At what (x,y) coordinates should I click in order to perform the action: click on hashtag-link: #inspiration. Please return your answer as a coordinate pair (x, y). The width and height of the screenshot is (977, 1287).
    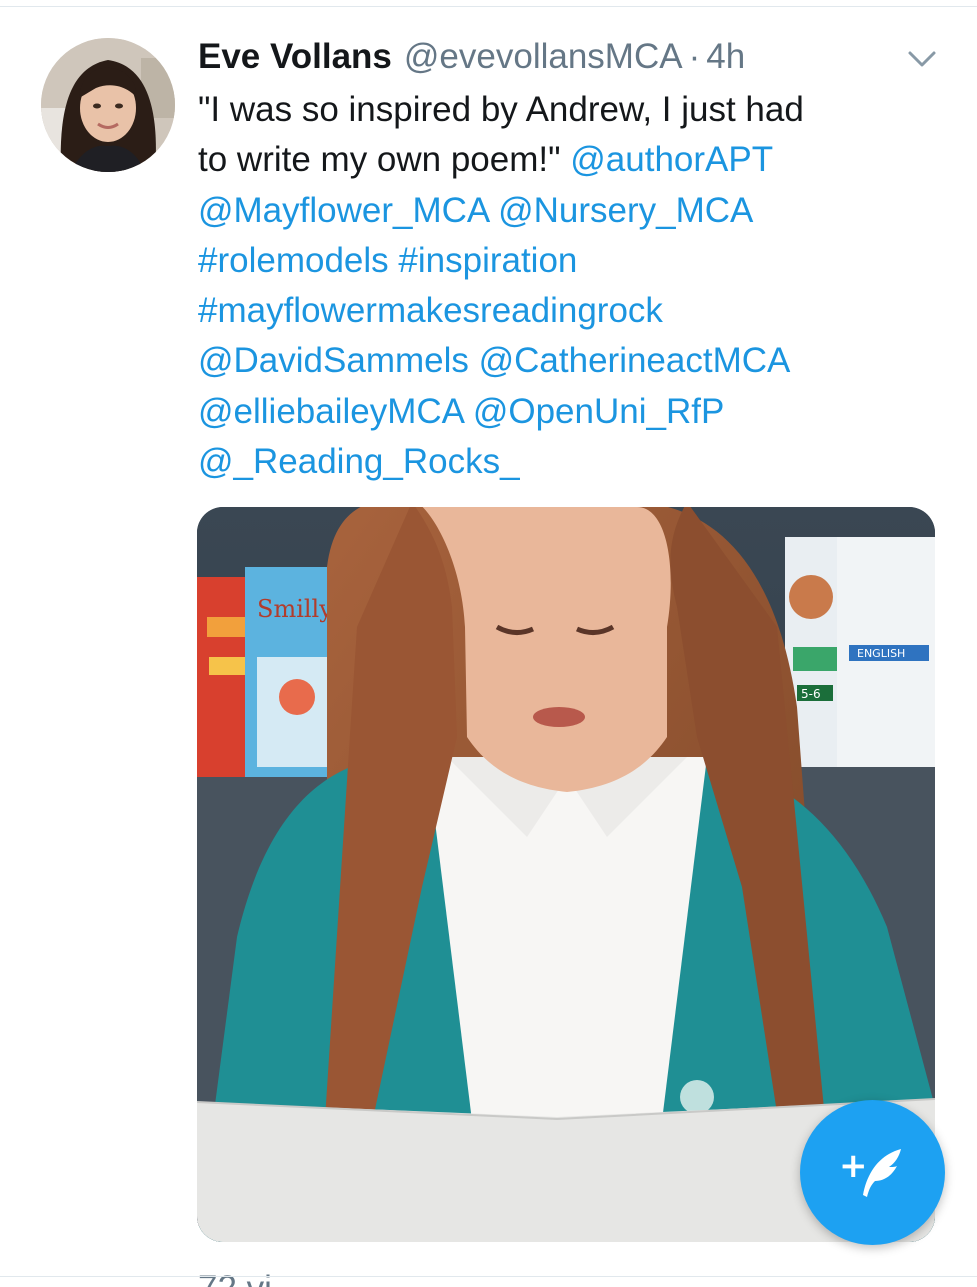
    Looking at the image, I should click on (487, 260).